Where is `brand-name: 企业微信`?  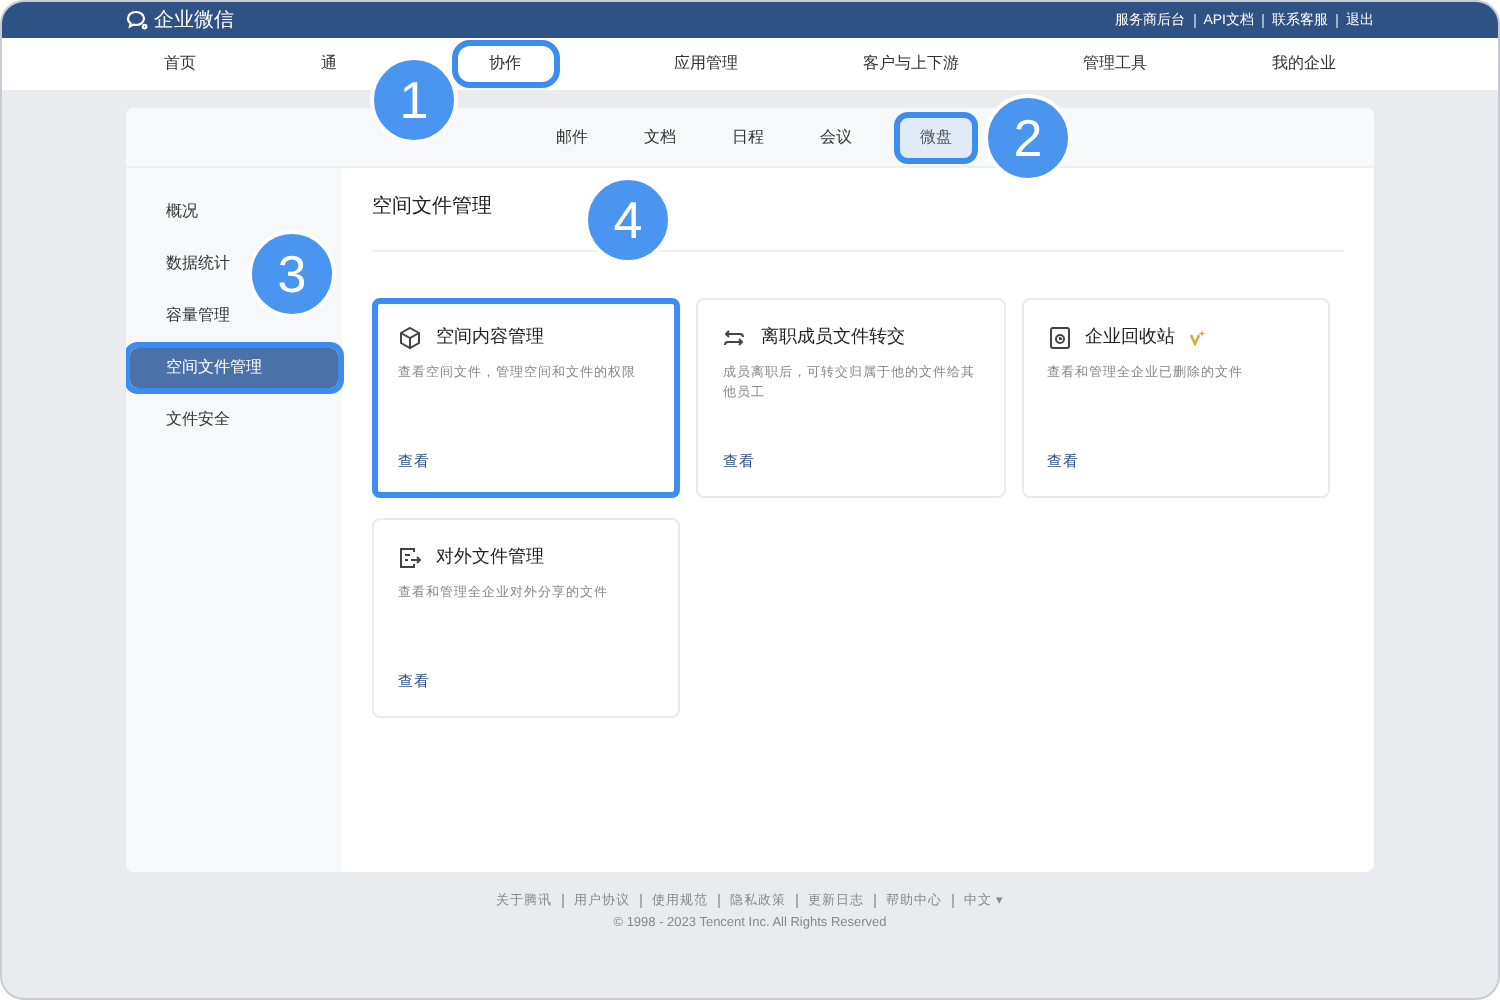 brand-name: 企业微信 is located at coordinates (194, 21).